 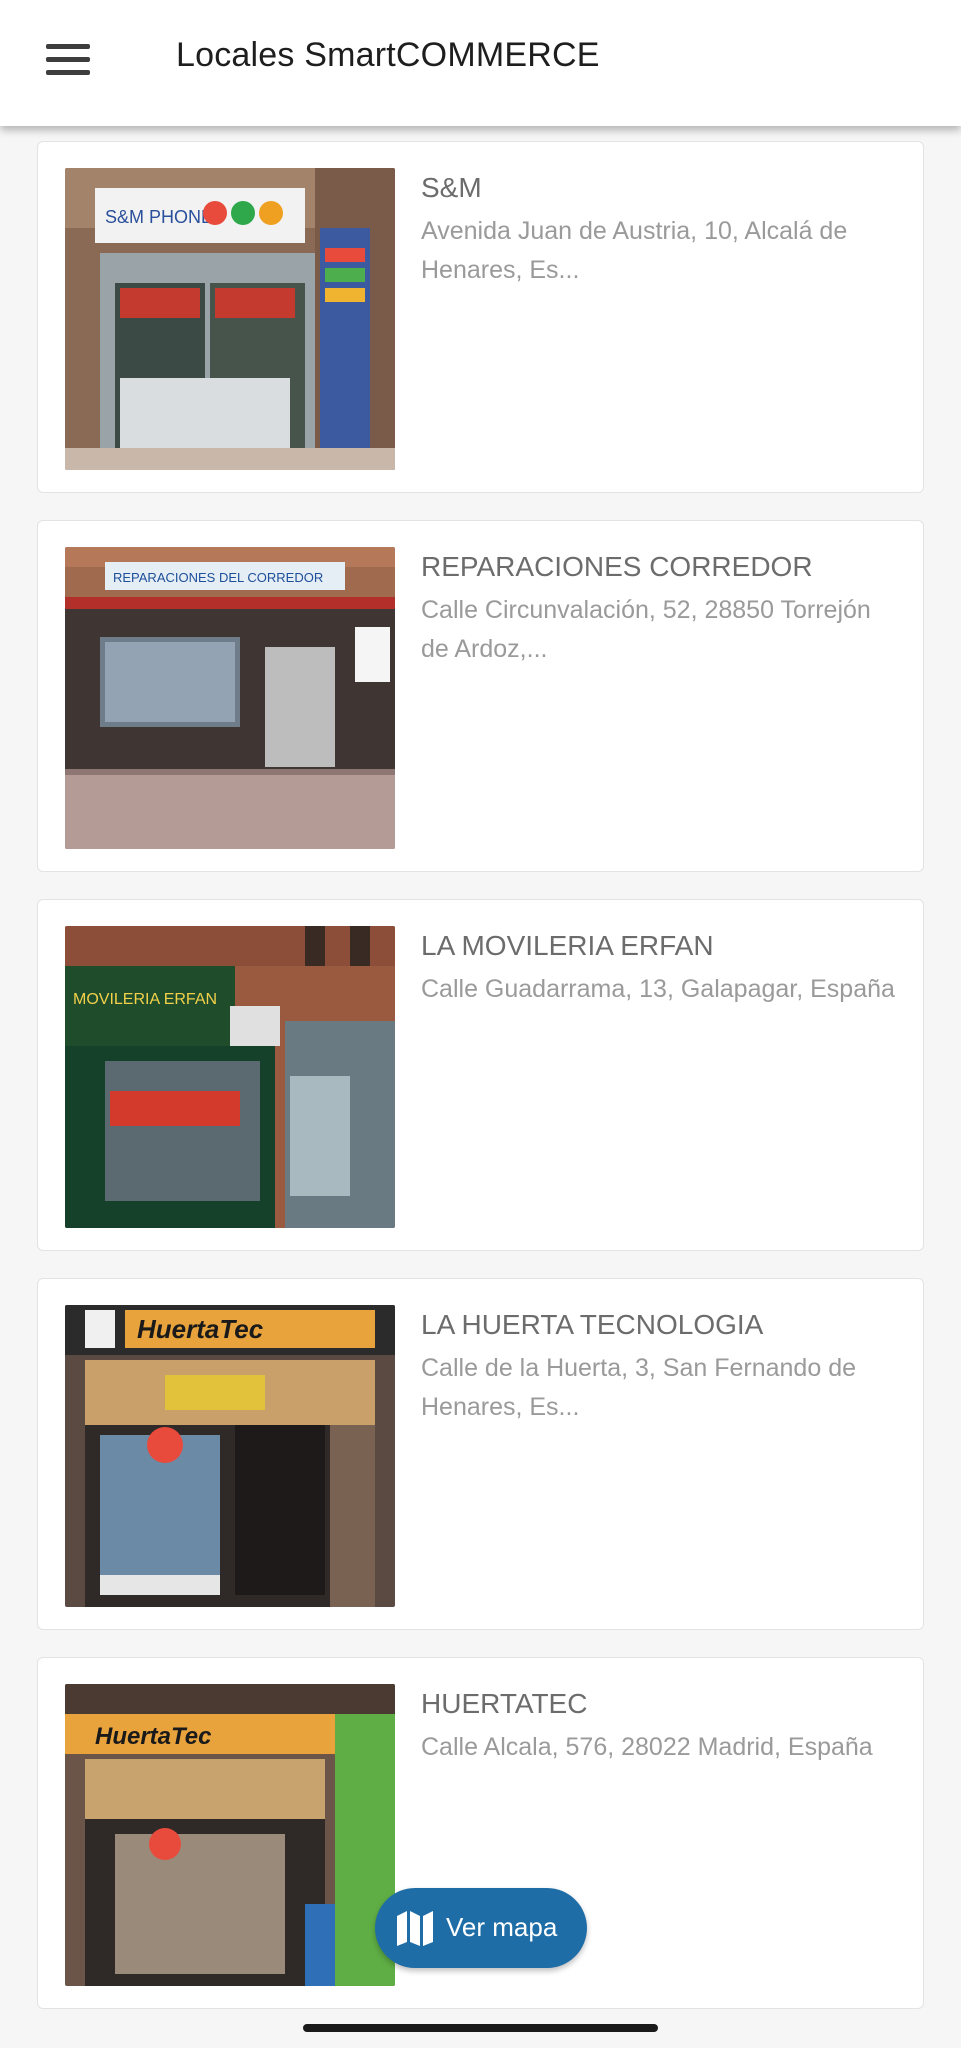 I want to click on home-indicator, so click(x=480, y=2028).